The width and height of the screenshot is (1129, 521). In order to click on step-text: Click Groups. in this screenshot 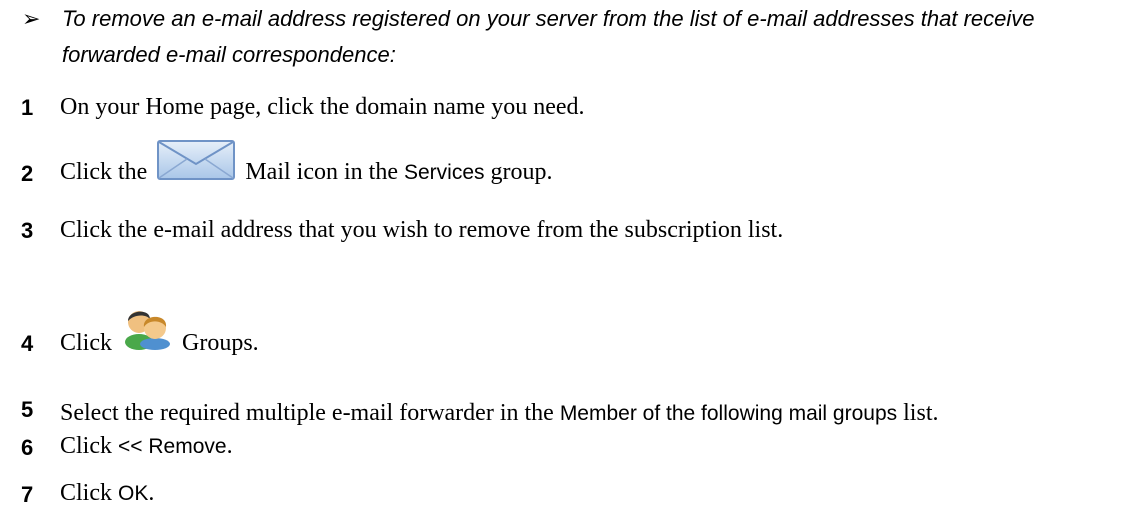, I will do `click(159, 330)`.